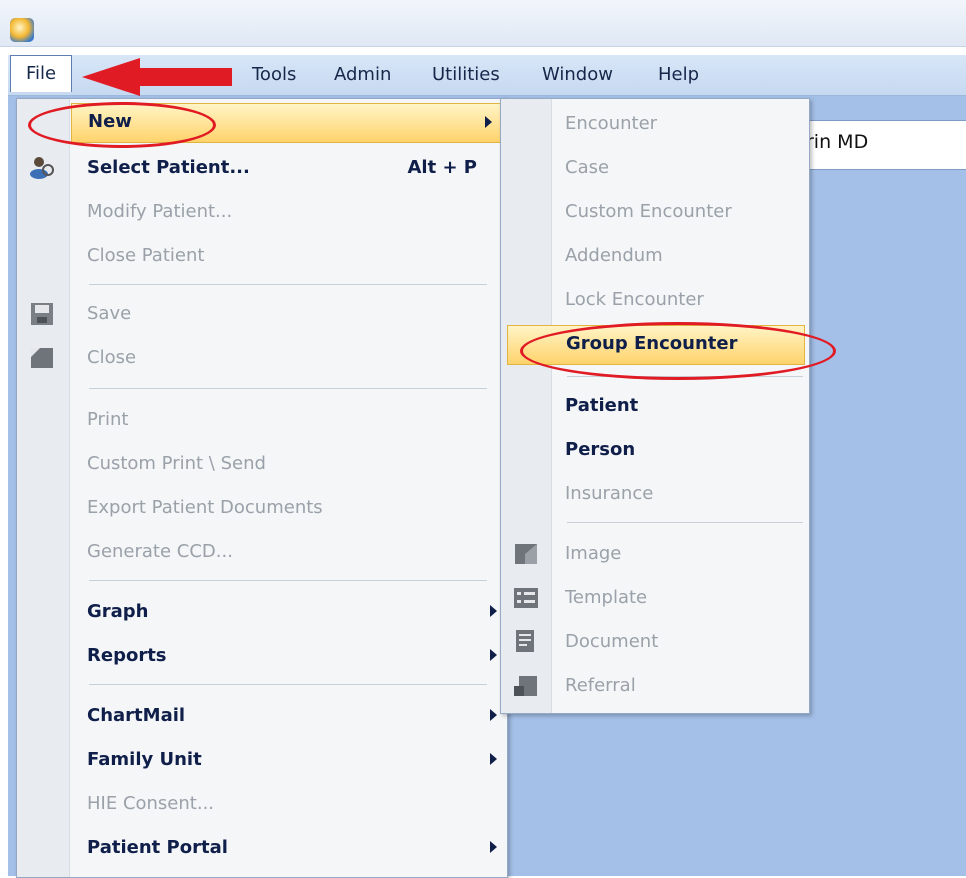 The image size is (966, 878). What do you see at coordinates (205, 507) in the screenshot?
I see `menu-item-export-patient-documents: Export Patient Documents` at bounding box center [205, 507].